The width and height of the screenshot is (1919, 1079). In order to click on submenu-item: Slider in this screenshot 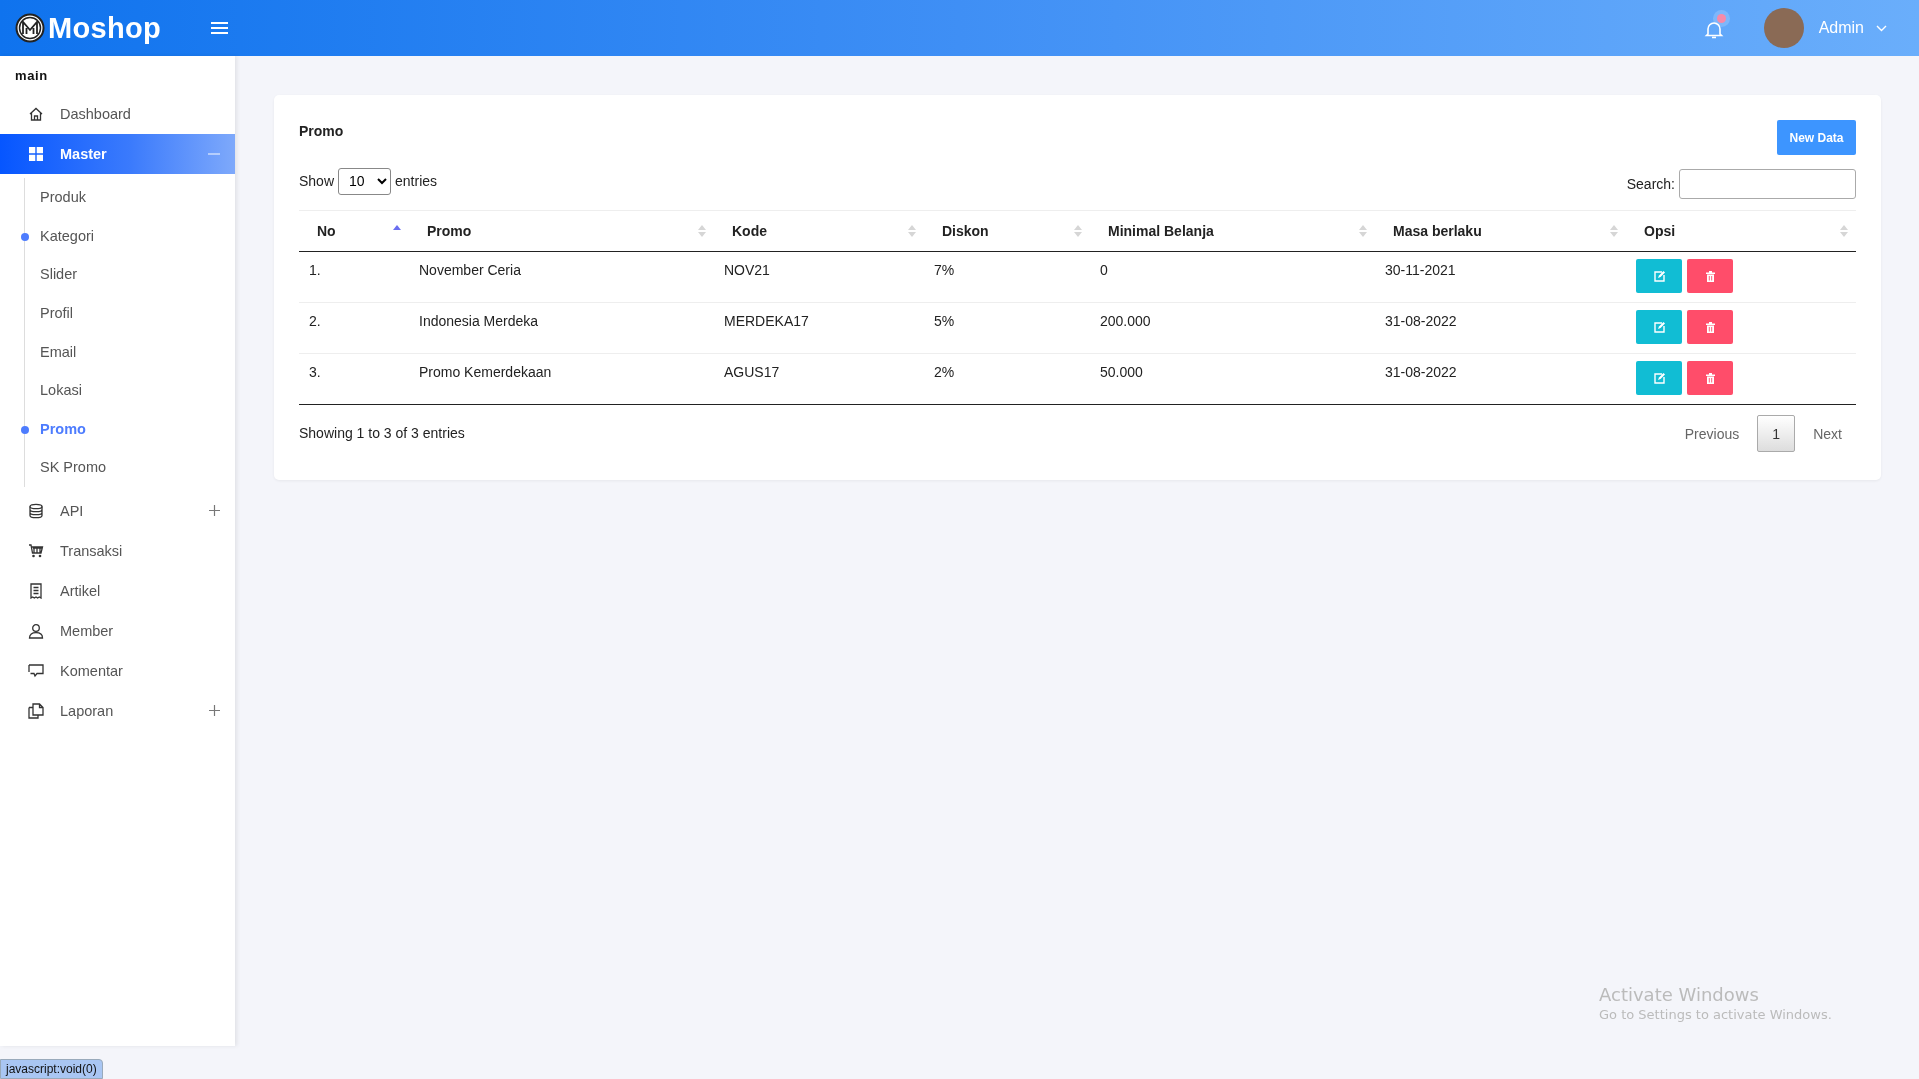, I will do `click(59, 274)`.